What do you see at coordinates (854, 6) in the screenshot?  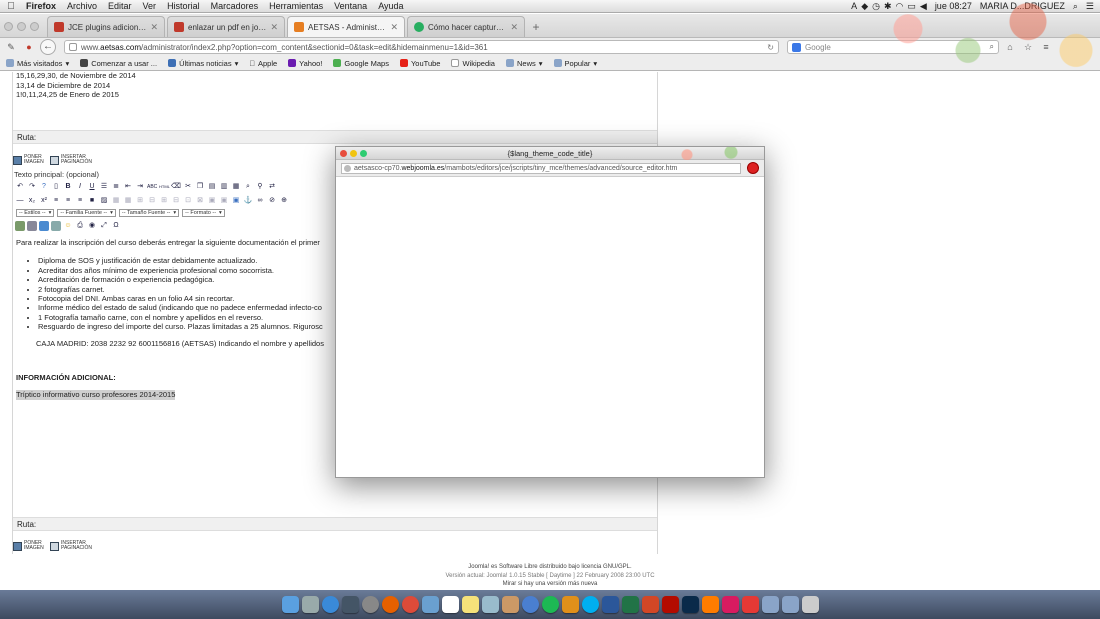 I see `adobe-icon: A` at bounding box center [854, 6].